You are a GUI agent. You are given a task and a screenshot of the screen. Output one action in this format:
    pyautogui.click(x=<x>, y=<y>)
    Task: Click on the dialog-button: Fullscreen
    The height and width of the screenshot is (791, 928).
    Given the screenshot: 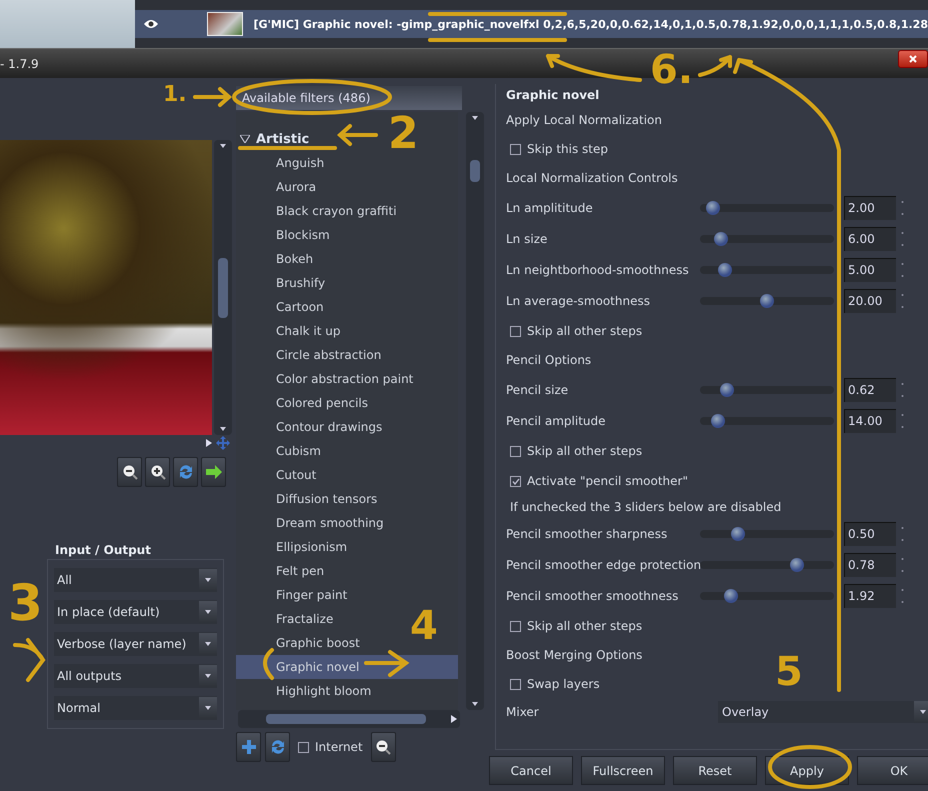 What is the action you would take?
    pyautogui.click(x=623, y=770)
    